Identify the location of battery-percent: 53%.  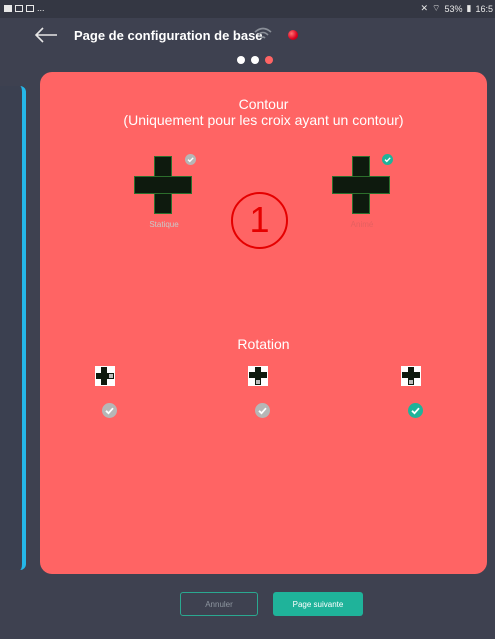
(453, 8).